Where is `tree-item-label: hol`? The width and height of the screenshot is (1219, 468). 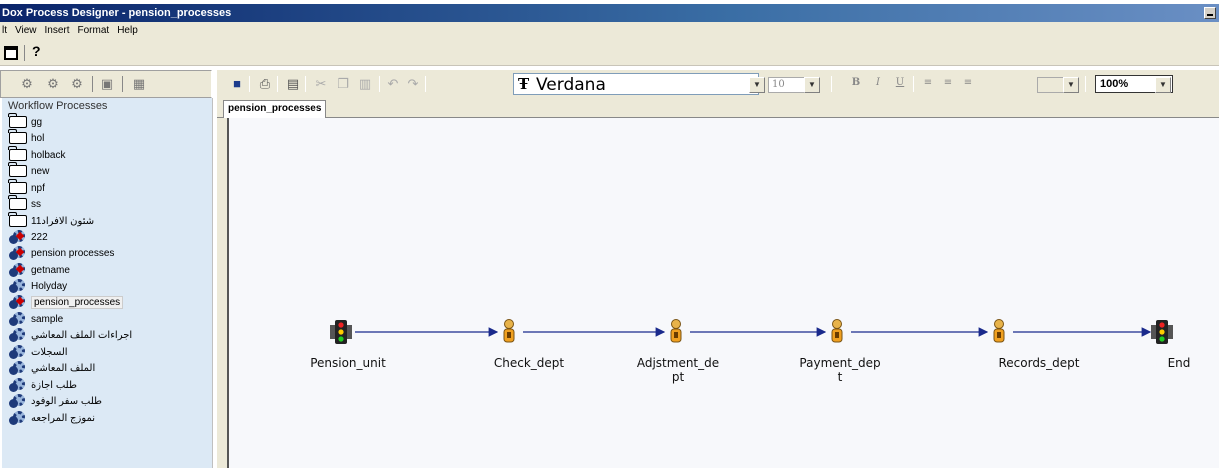
tree-item-label: hol is located at coordinates (38, 138).